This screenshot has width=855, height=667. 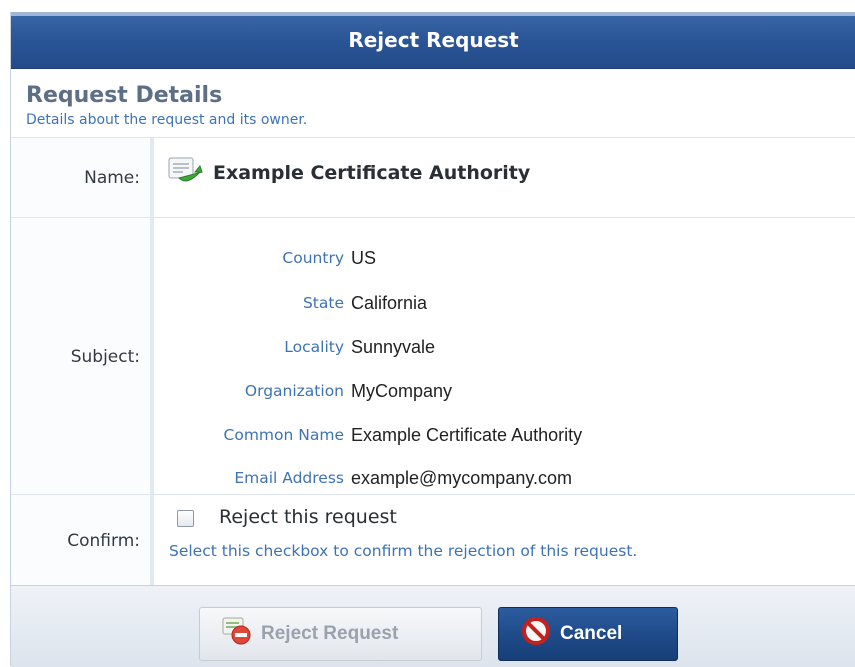 I want to click on cancel-button: Cancel, so click(x=588, y=634).